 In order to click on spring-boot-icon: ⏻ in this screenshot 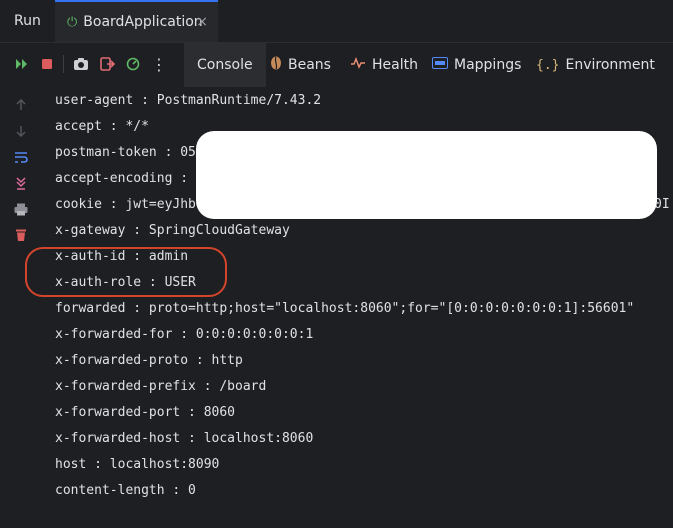, I will do `click(72, 22)`.